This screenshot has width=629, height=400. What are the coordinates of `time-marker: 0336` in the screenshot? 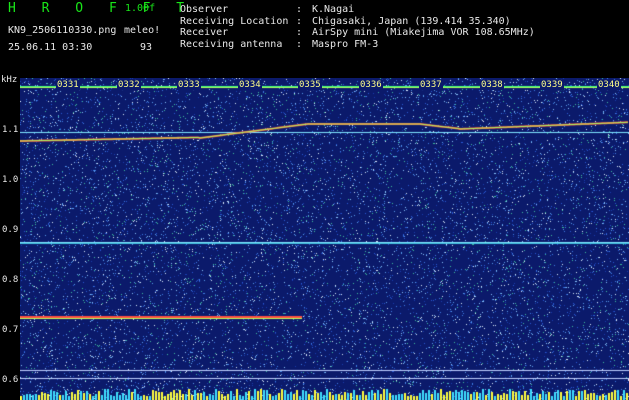 It's located at (371, 85).